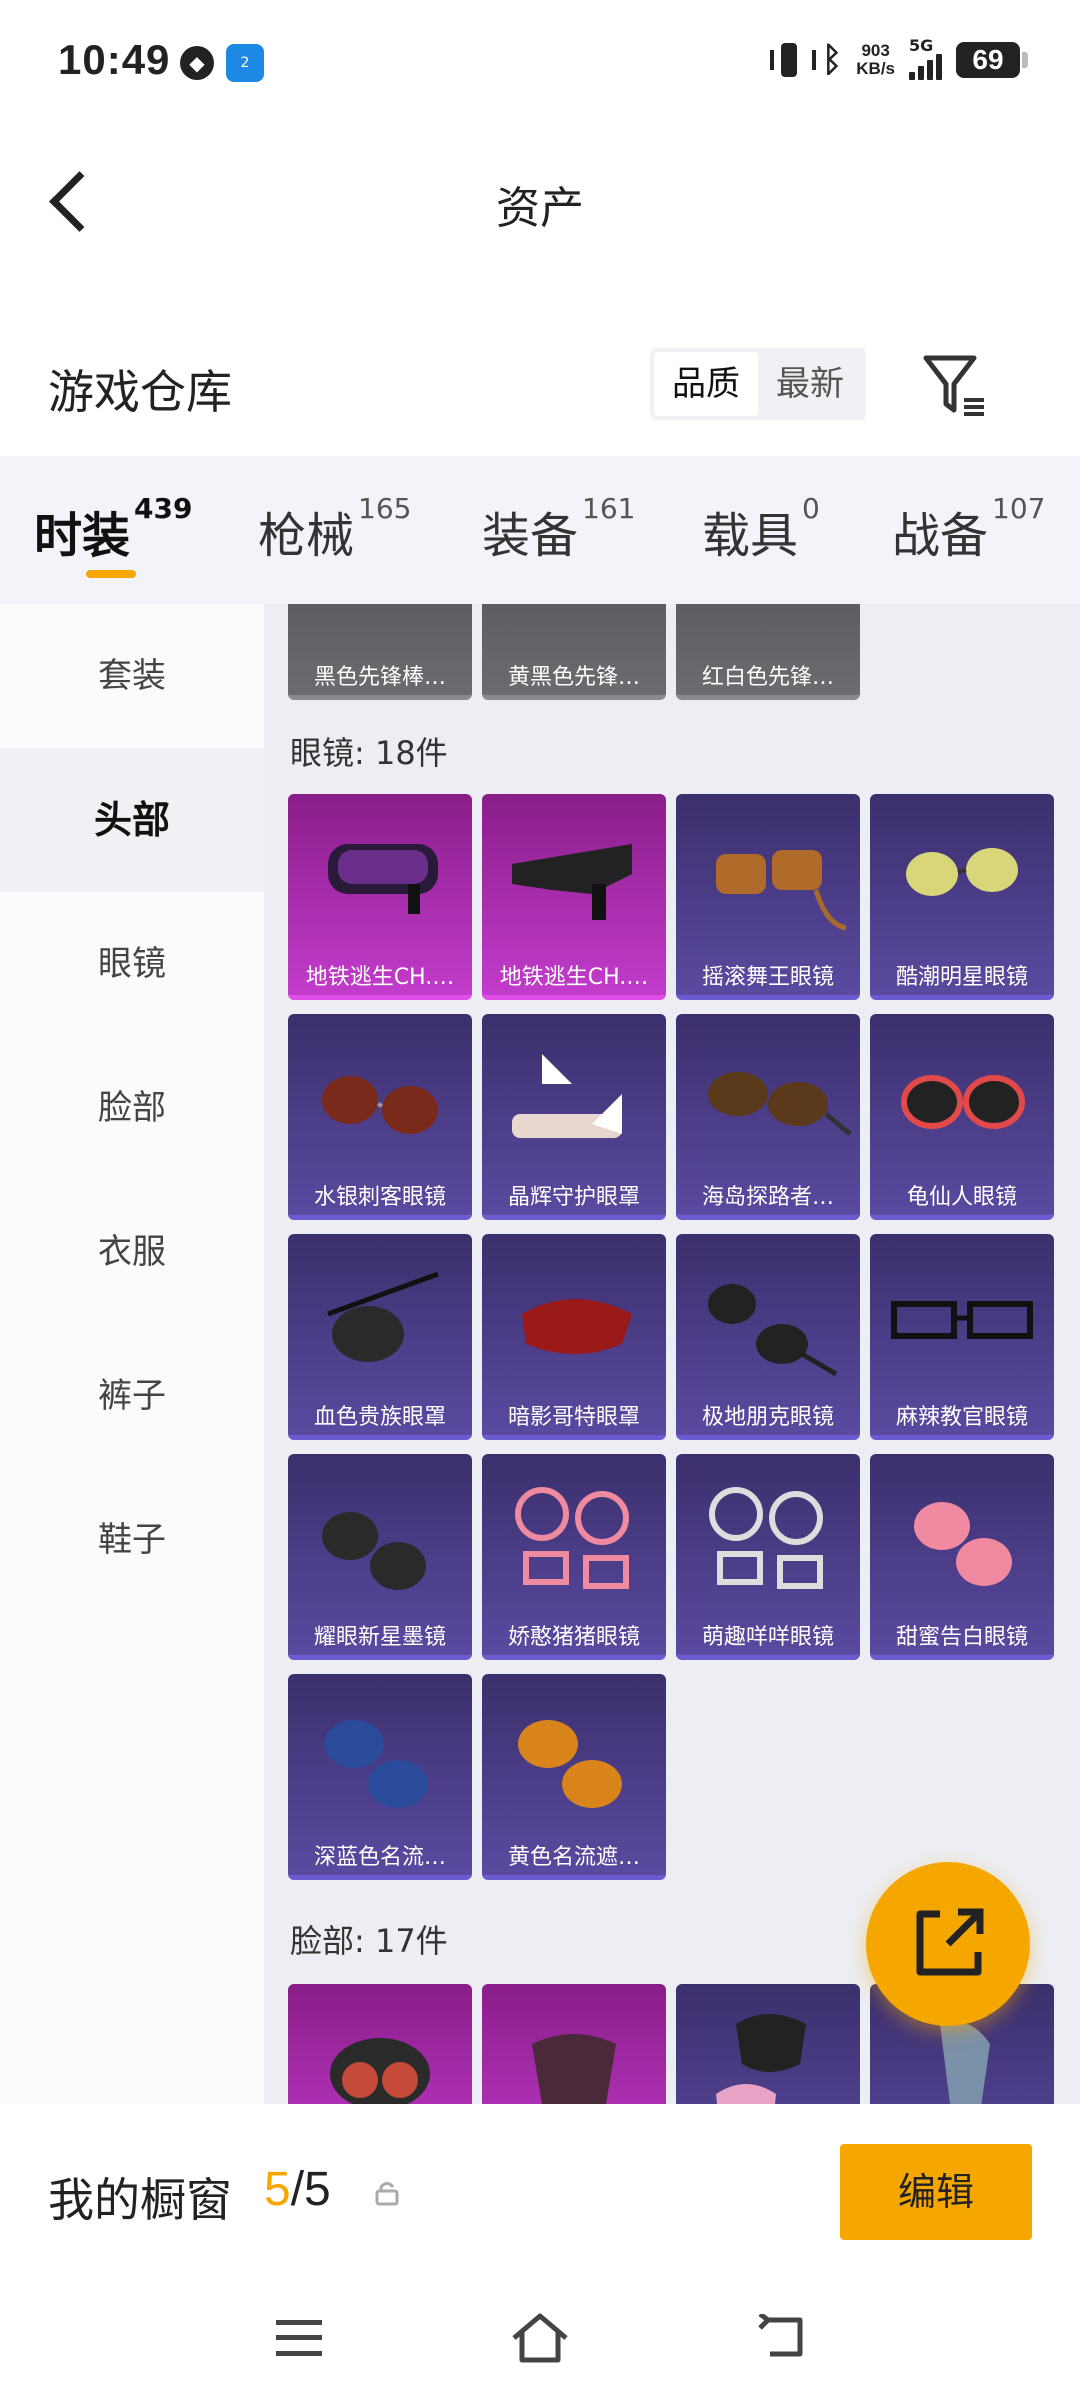 This screenshot has height=2400, width=1080. Describe the element at coordinates (245, 63) in the screenshot. I see `hotspot-icon: 2` at that location.